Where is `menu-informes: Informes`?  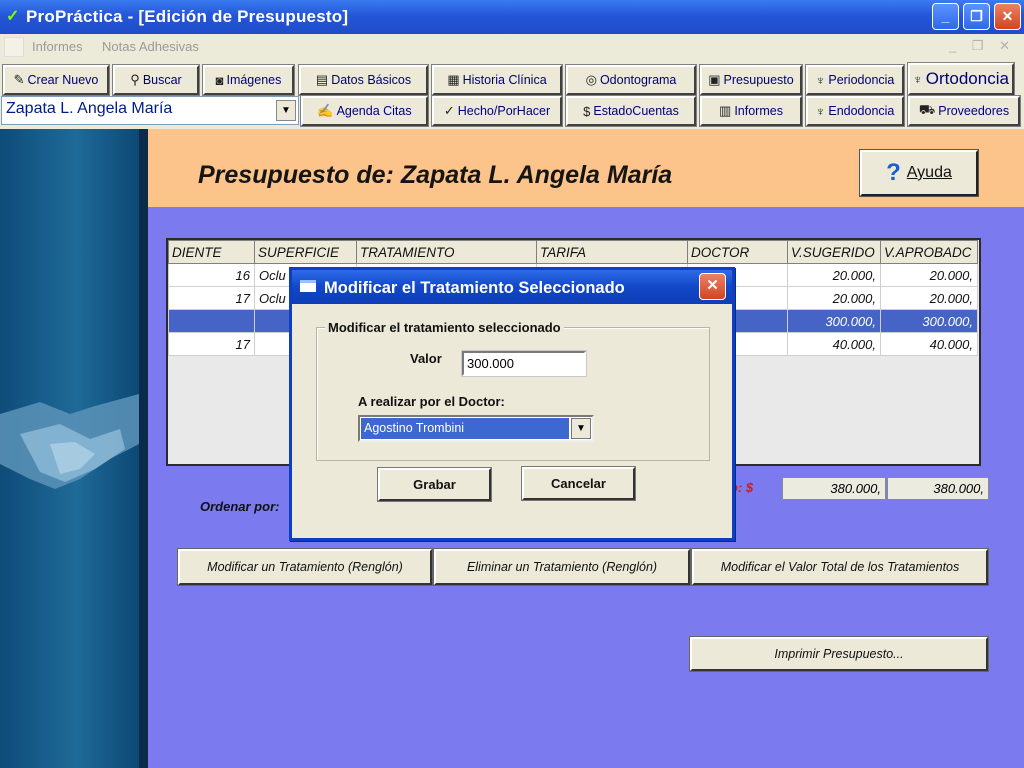
menu-informes: Informes is located at coordinates (57, 46).